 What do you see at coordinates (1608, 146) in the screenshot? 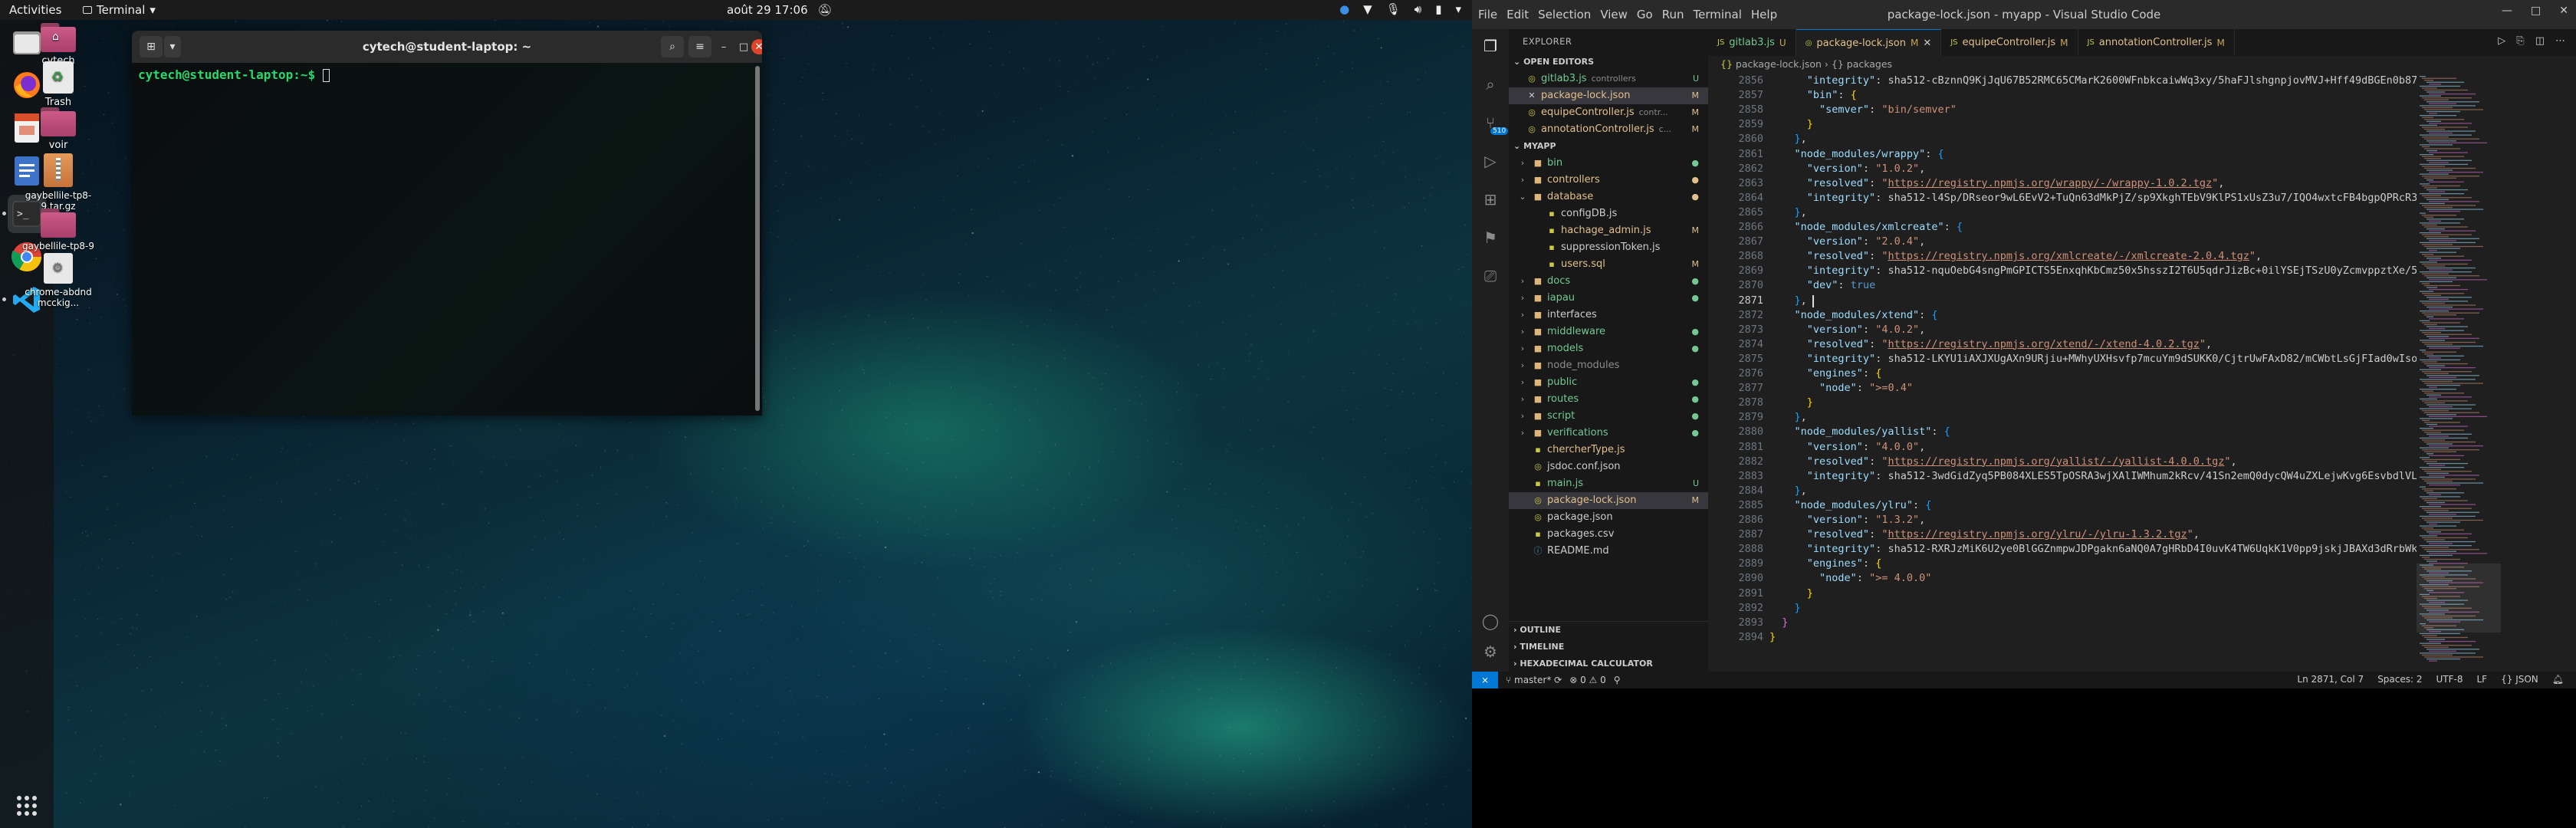
I see `project-header: ⌄ MYAPP` at bounding box center [1608, 146].